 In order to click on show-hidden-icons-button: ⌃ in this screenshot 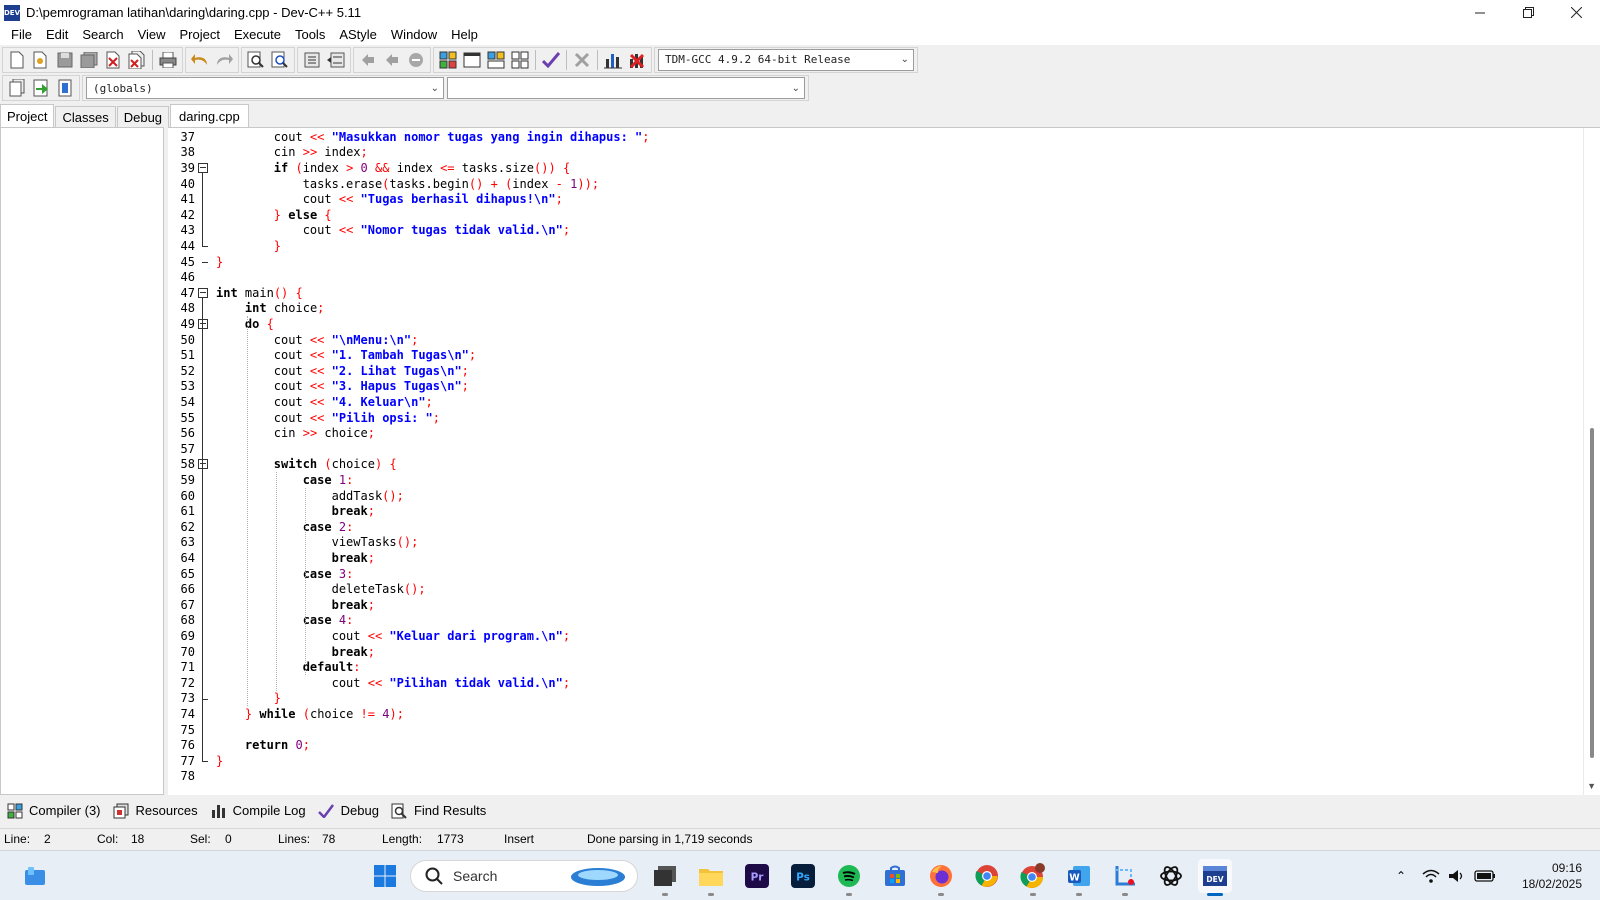, I will do `click(1401, 876)`.